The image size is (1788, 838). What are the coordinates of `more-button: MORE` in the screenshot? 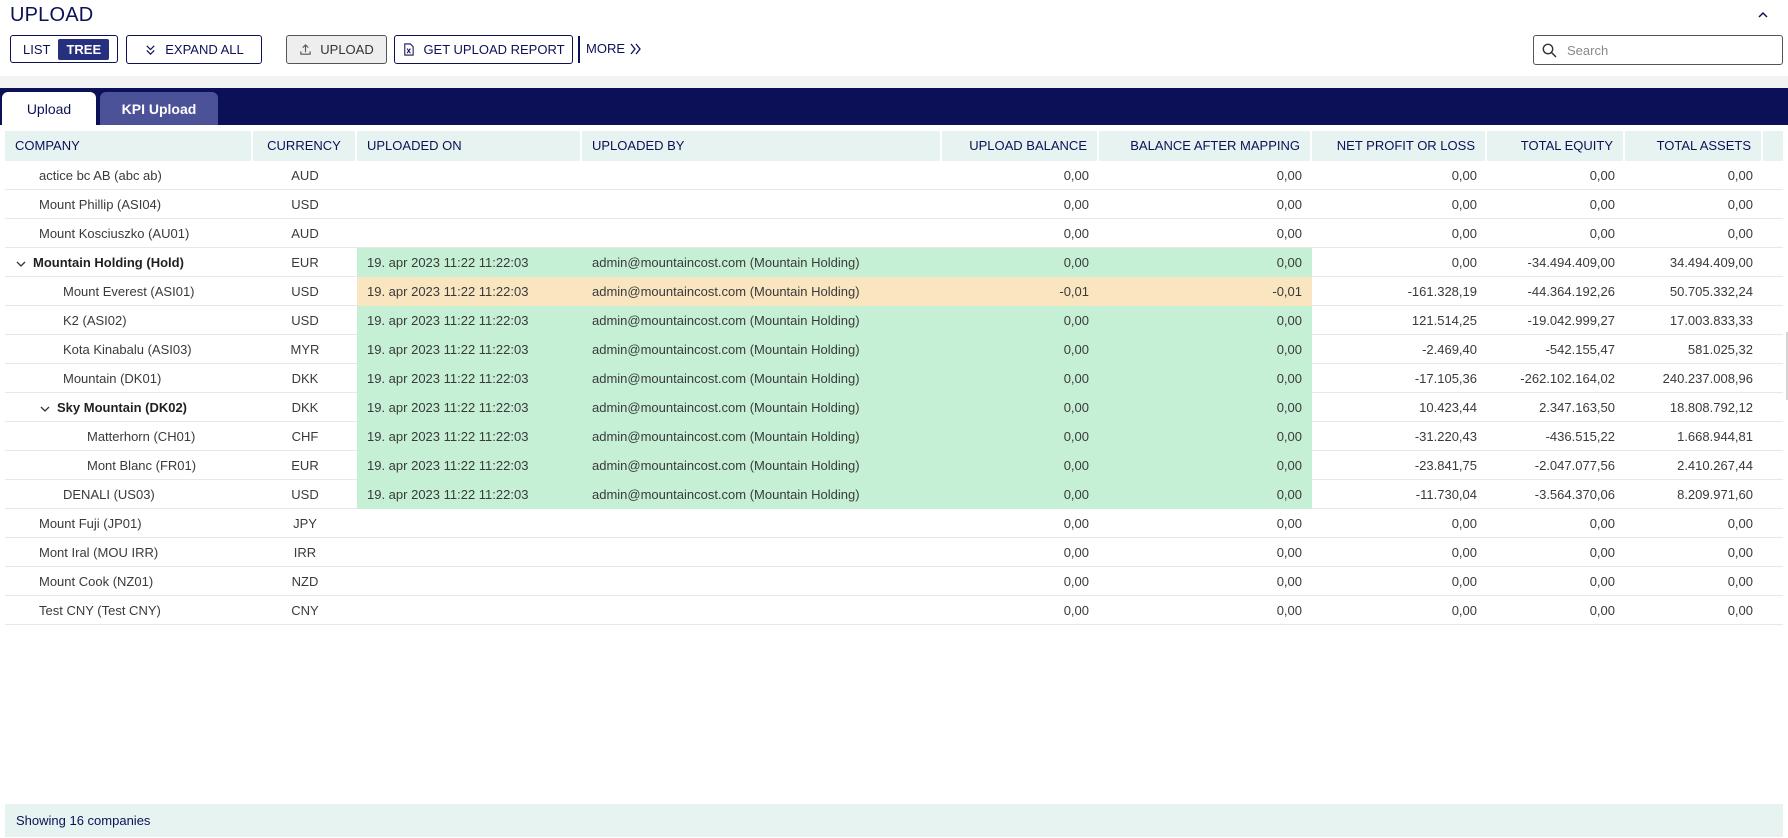 It's located at (614, 48).